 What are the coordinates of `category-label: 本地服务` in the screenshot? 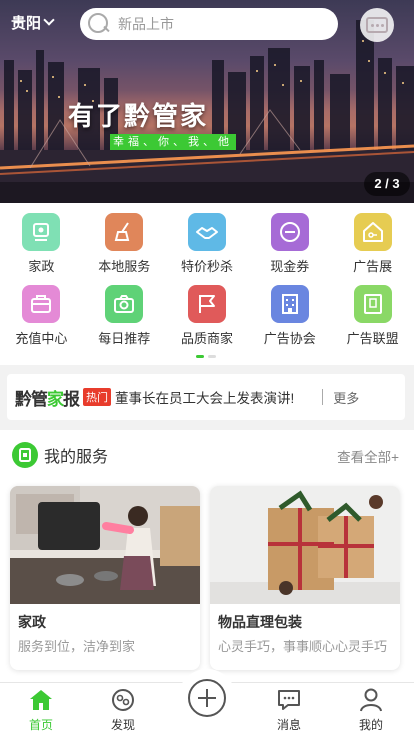 It's located at (124, 266).